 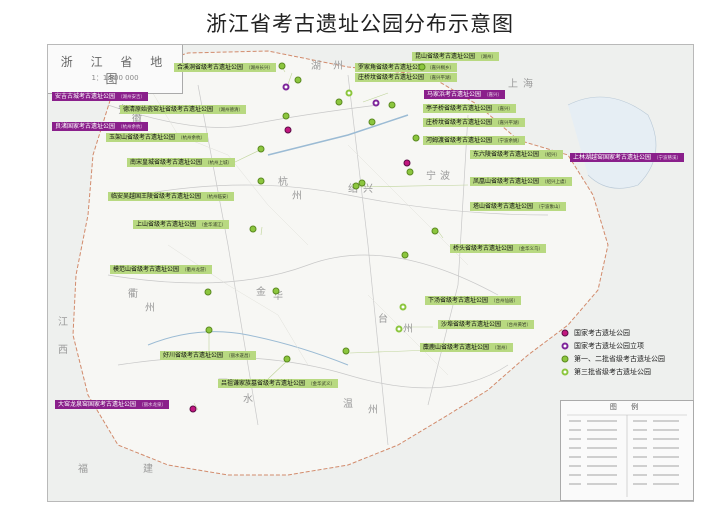 What do you see at coordinates (63, 350) in the screenshot?
I see `region-label: 西` at bounding box center [63, 350].